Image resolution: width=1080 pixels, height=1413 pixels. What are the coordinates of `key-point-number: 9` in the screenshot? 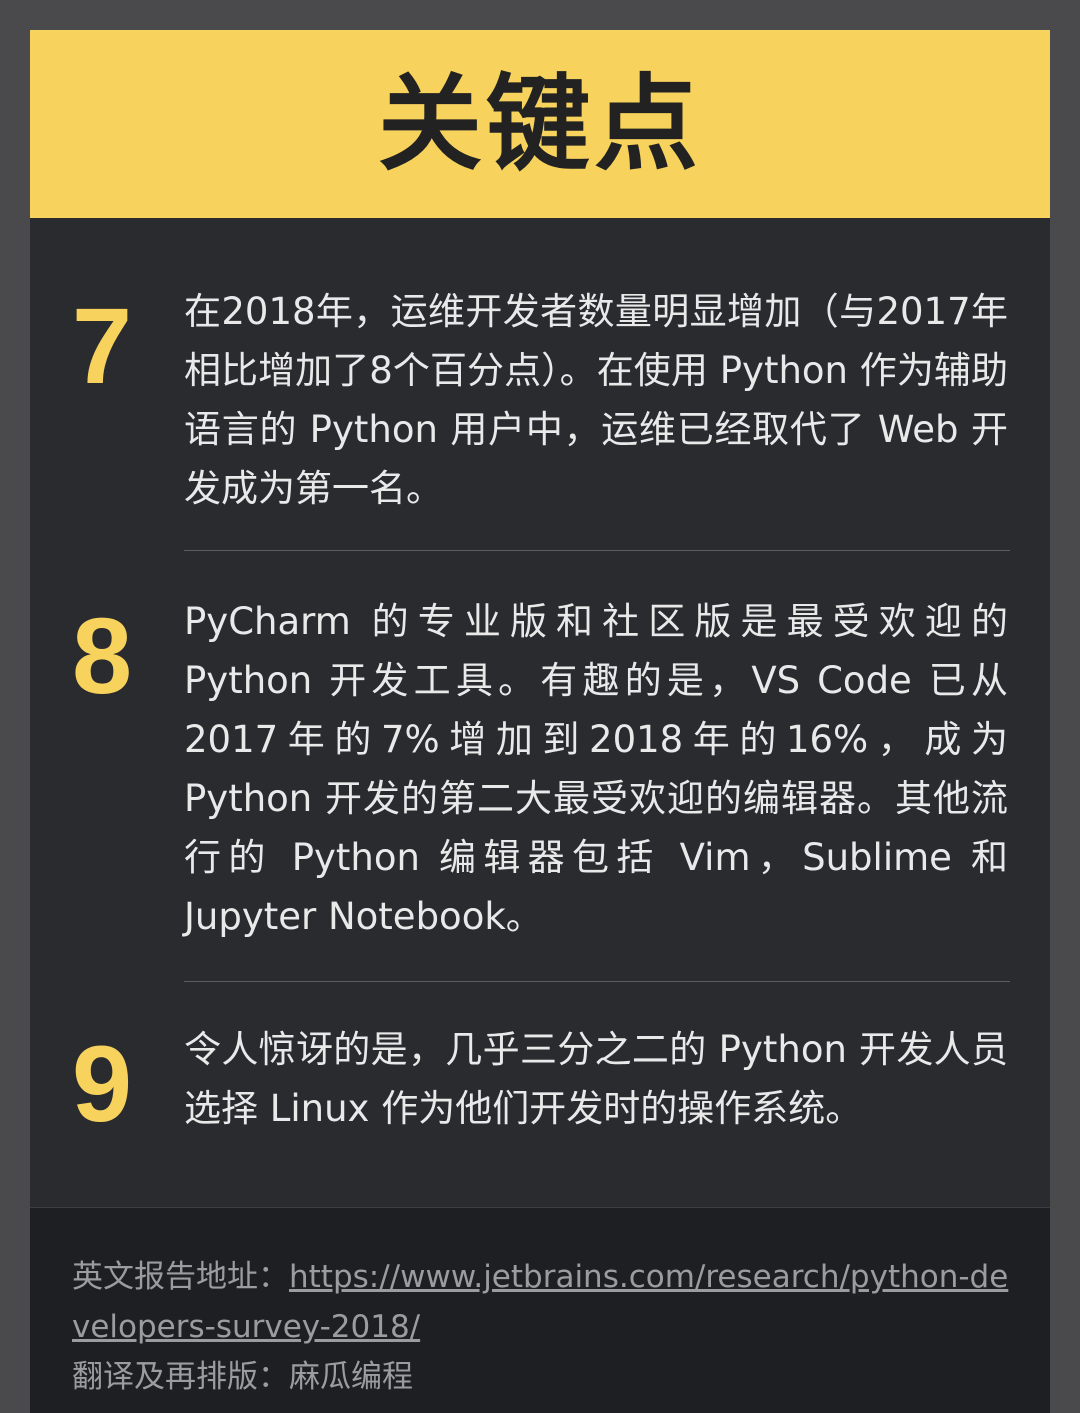 It's located at (102, 1083).